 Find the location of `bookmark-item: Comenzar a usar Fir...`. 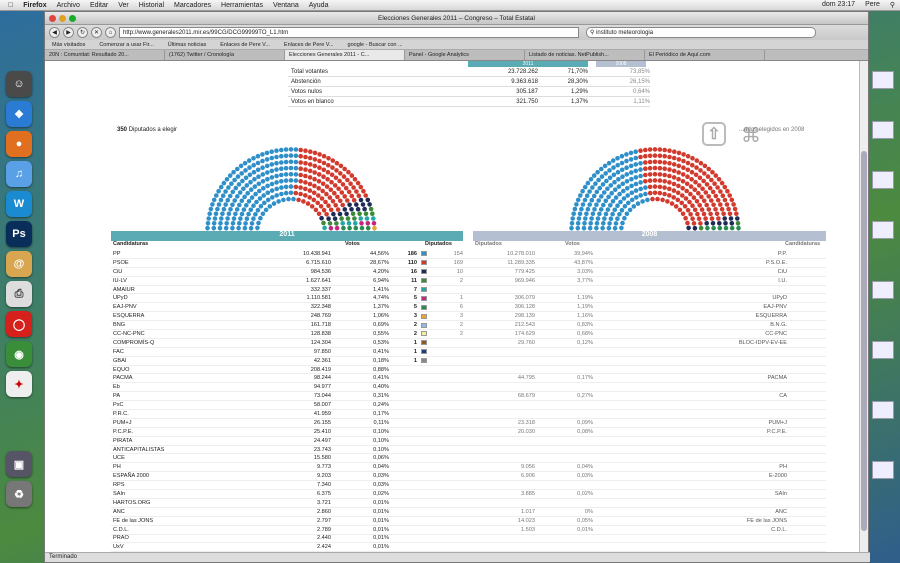

bookmark-item: Comenzar a usar Fir... is located at coordinates (126, 45).